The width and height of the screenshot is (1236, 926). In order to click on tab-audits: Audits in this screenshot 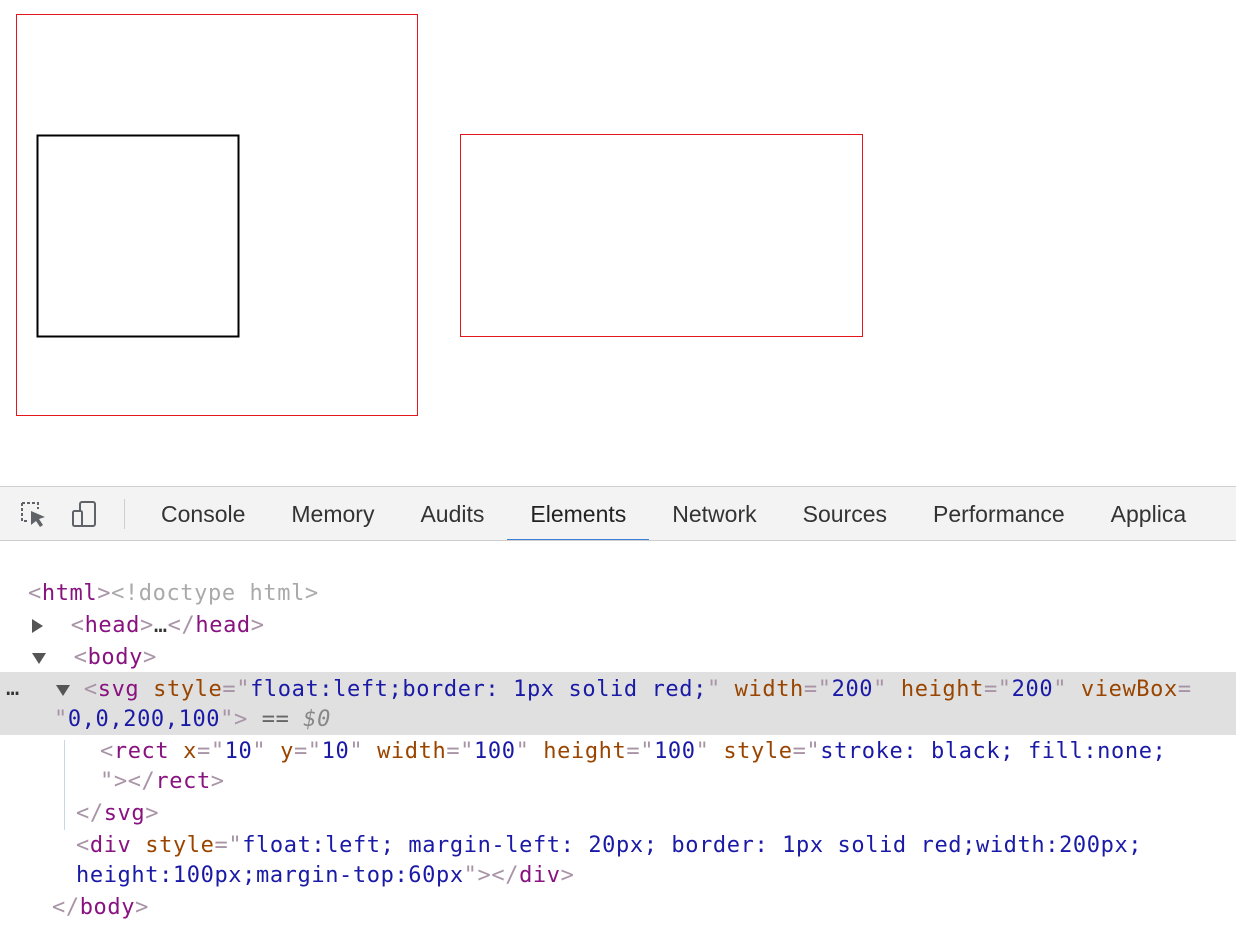, I will do `click(452, 513)`.